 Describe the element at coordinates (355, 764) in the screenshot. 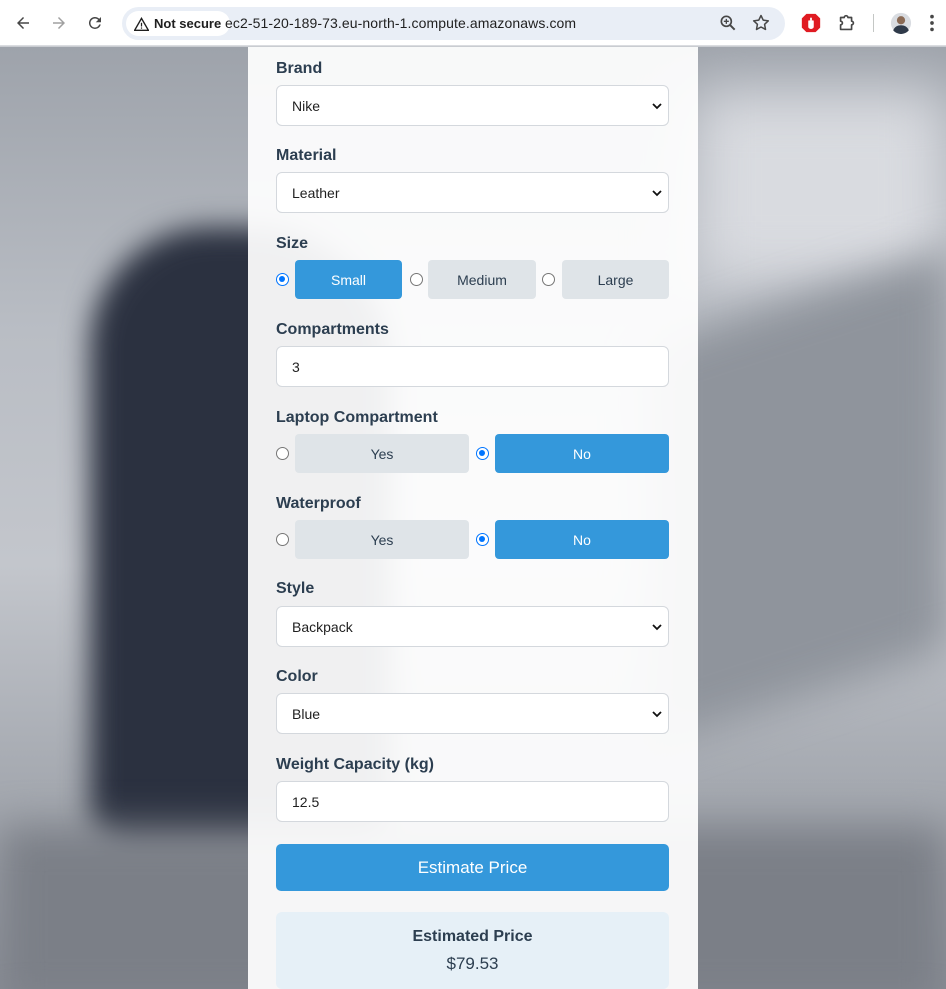

I see `weight-capacity-label: Weight Capacity (kg)` at that location.